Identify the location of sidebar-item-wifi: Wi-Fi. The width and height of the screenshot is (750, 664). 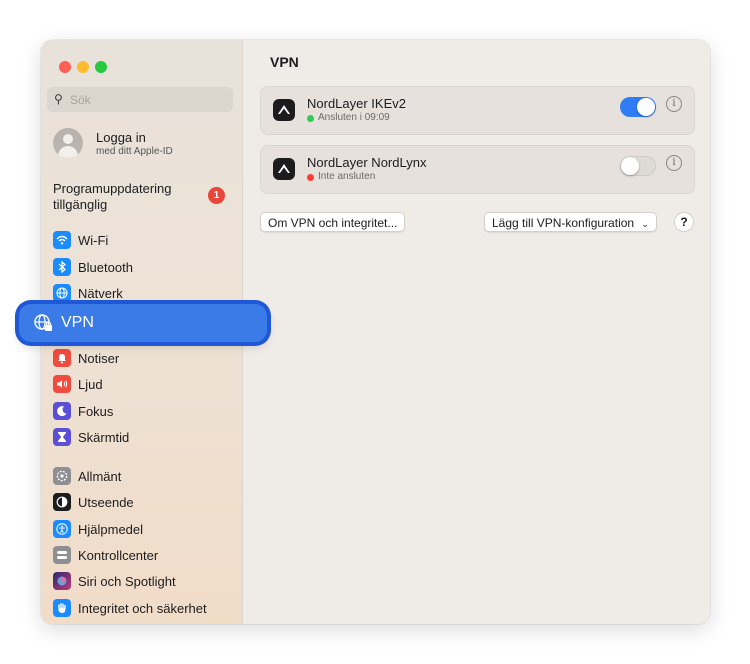
(80, 240).